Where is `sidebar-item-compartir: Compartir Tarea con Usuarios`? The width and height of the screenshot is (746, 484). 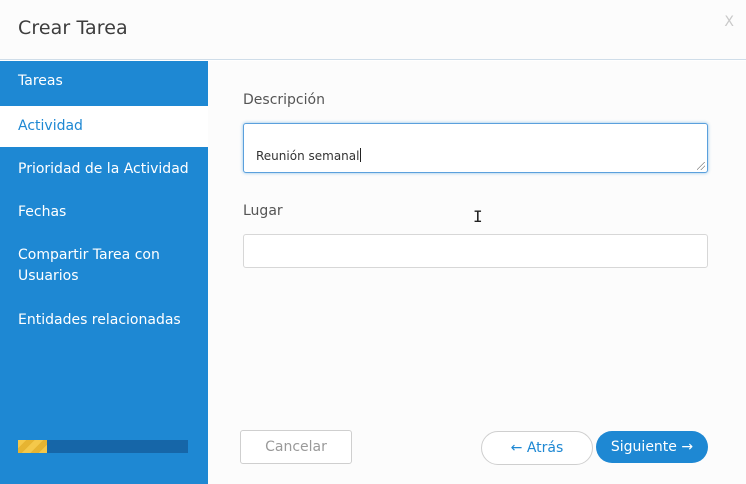
sidebar-item-compartir: Compartir Tarea con Usuarios is located at coordinates (85, 266).